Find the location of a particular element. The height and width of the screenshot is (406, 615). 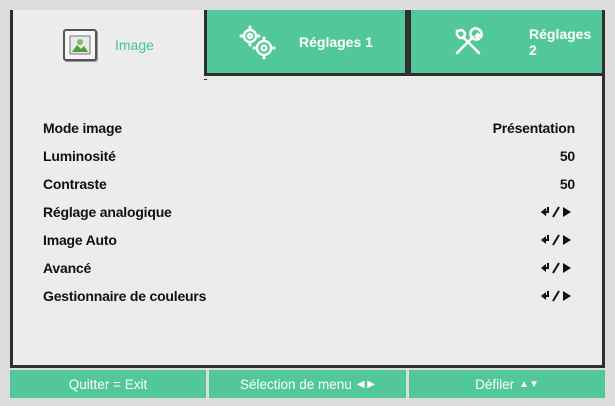

setting-image-auto: Image Auto is located at coordinates (309, 240).